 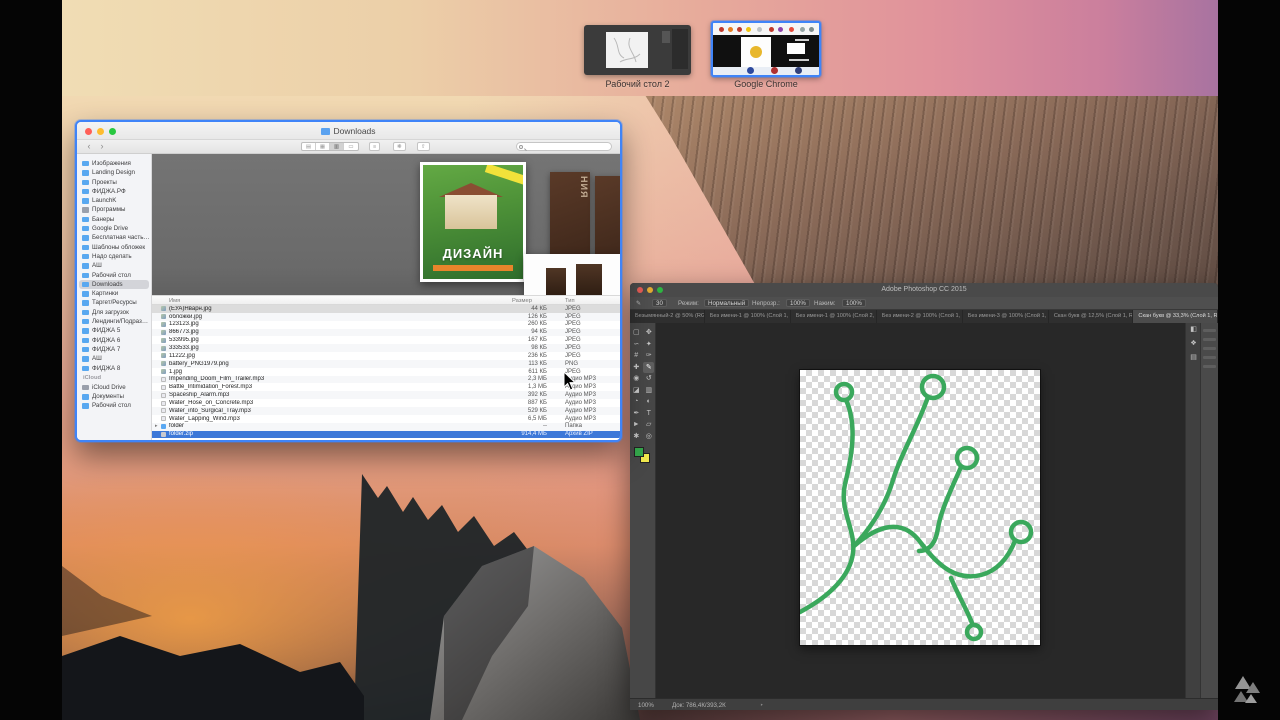 What do you see at coordinates (648, 355) in the screenshot?
I see `eyedropper-tool: ✑` at bounding box center [648, 355].